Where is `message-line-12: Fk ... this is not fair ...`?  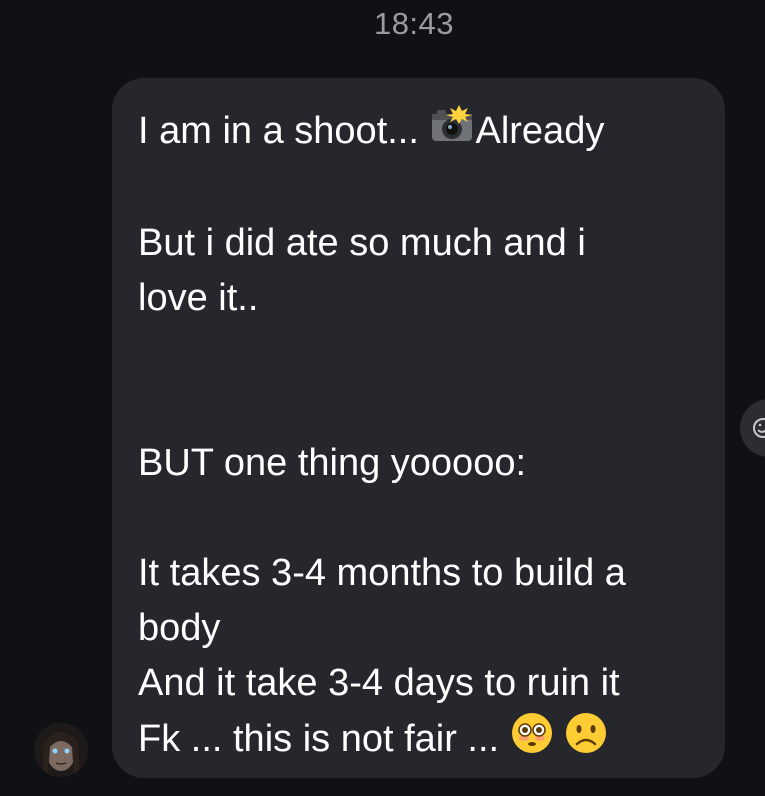 message-line-12: Fk ... this is not fair ... is located at coordinates (419, 741).